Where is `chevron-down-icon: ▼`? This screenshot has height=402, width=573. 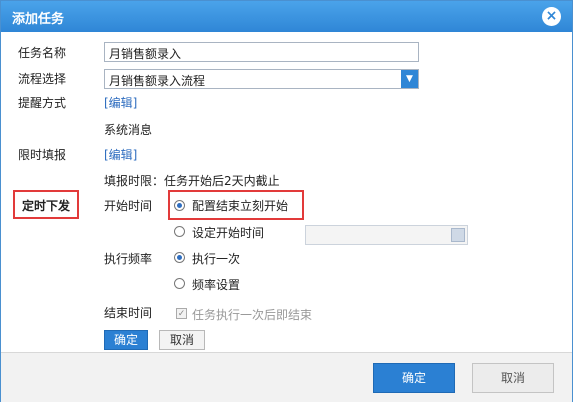 chevron-down-icon: ▼ is located at coordinates (409, 79).